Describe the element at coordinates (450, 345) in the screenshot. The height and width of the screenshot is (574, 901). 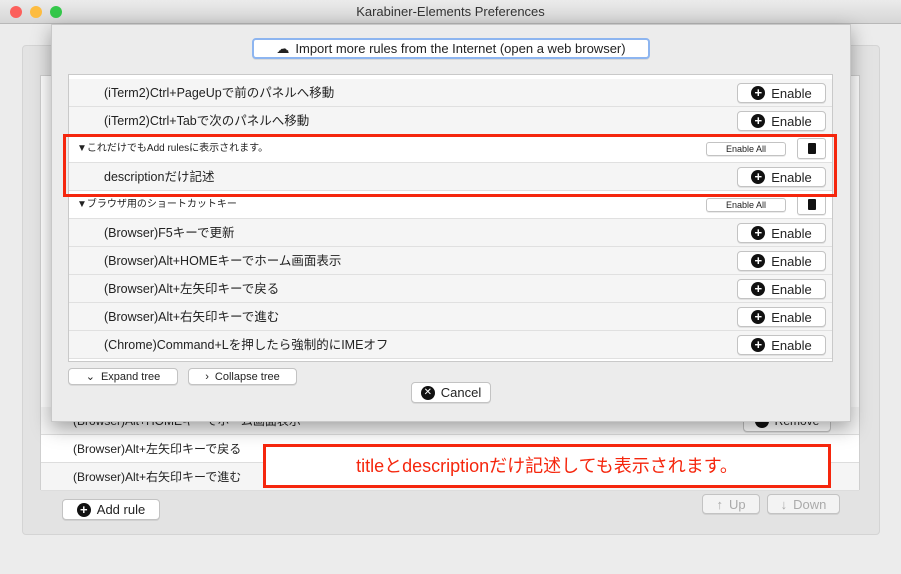
I see `rule-row: (Chrome)Command+Lを押したら強制的にIMEオフ + Enable` at that location.